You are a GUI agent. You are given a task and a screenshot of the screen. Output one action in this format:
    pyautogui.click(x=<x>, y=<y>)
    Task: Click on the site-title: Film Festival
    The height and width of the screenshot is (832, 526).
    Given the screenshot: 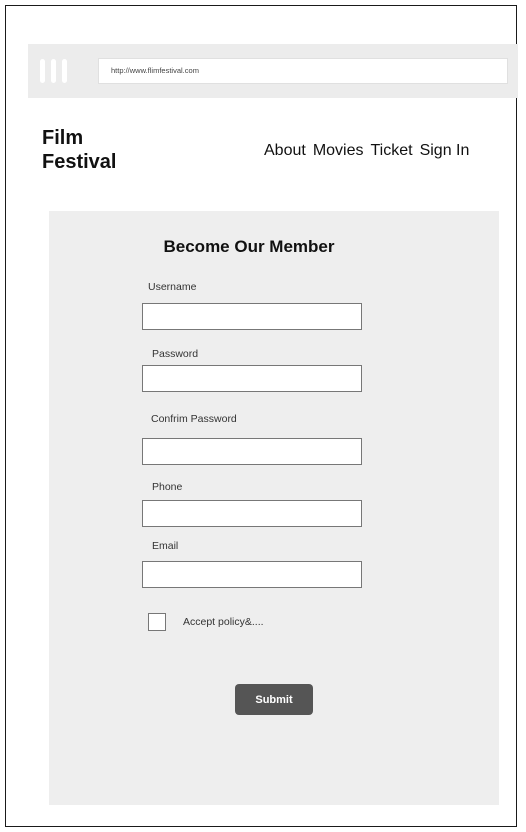 What is the action you would take?
    pyautogui.click(x=102, y=150)
    